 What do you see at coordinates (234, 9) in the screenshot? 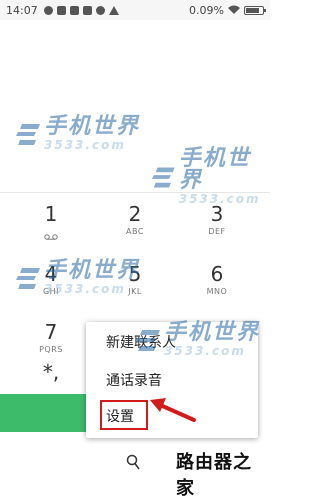
I see `wifi-icon` at bounding box center [234, 9].